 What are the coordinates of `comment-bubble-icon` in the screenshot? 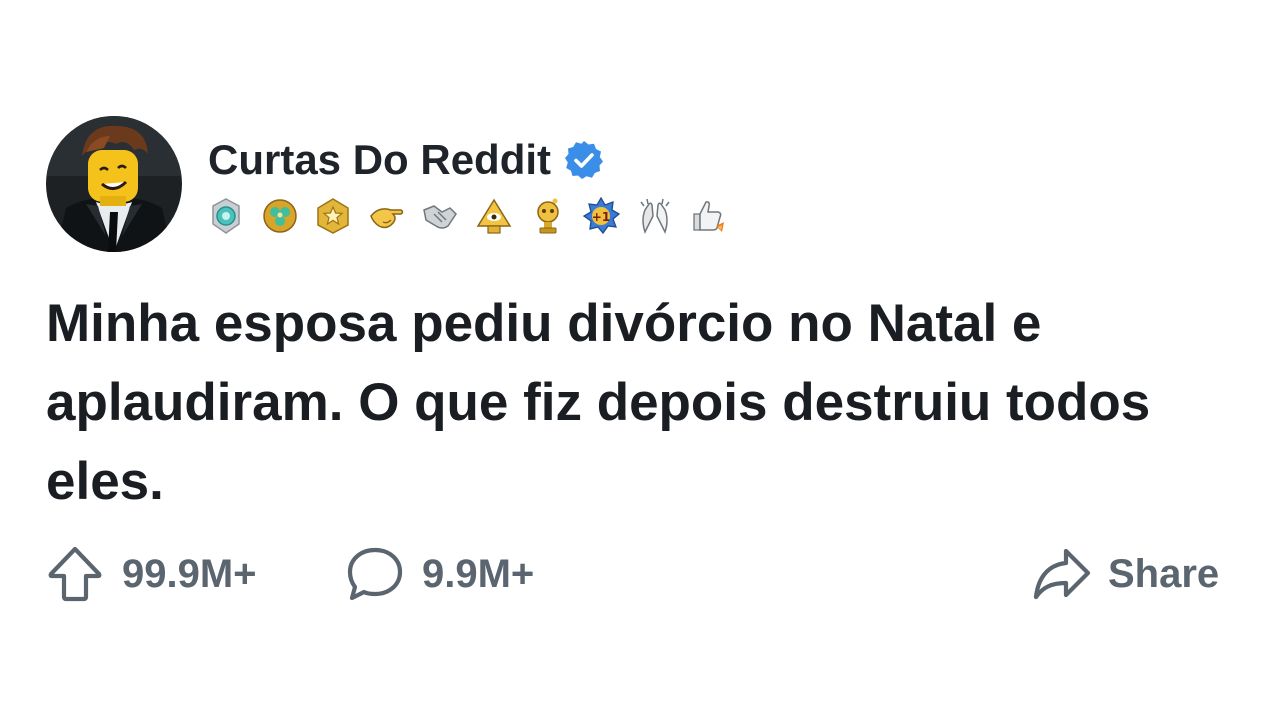 It's located at (375, 574).